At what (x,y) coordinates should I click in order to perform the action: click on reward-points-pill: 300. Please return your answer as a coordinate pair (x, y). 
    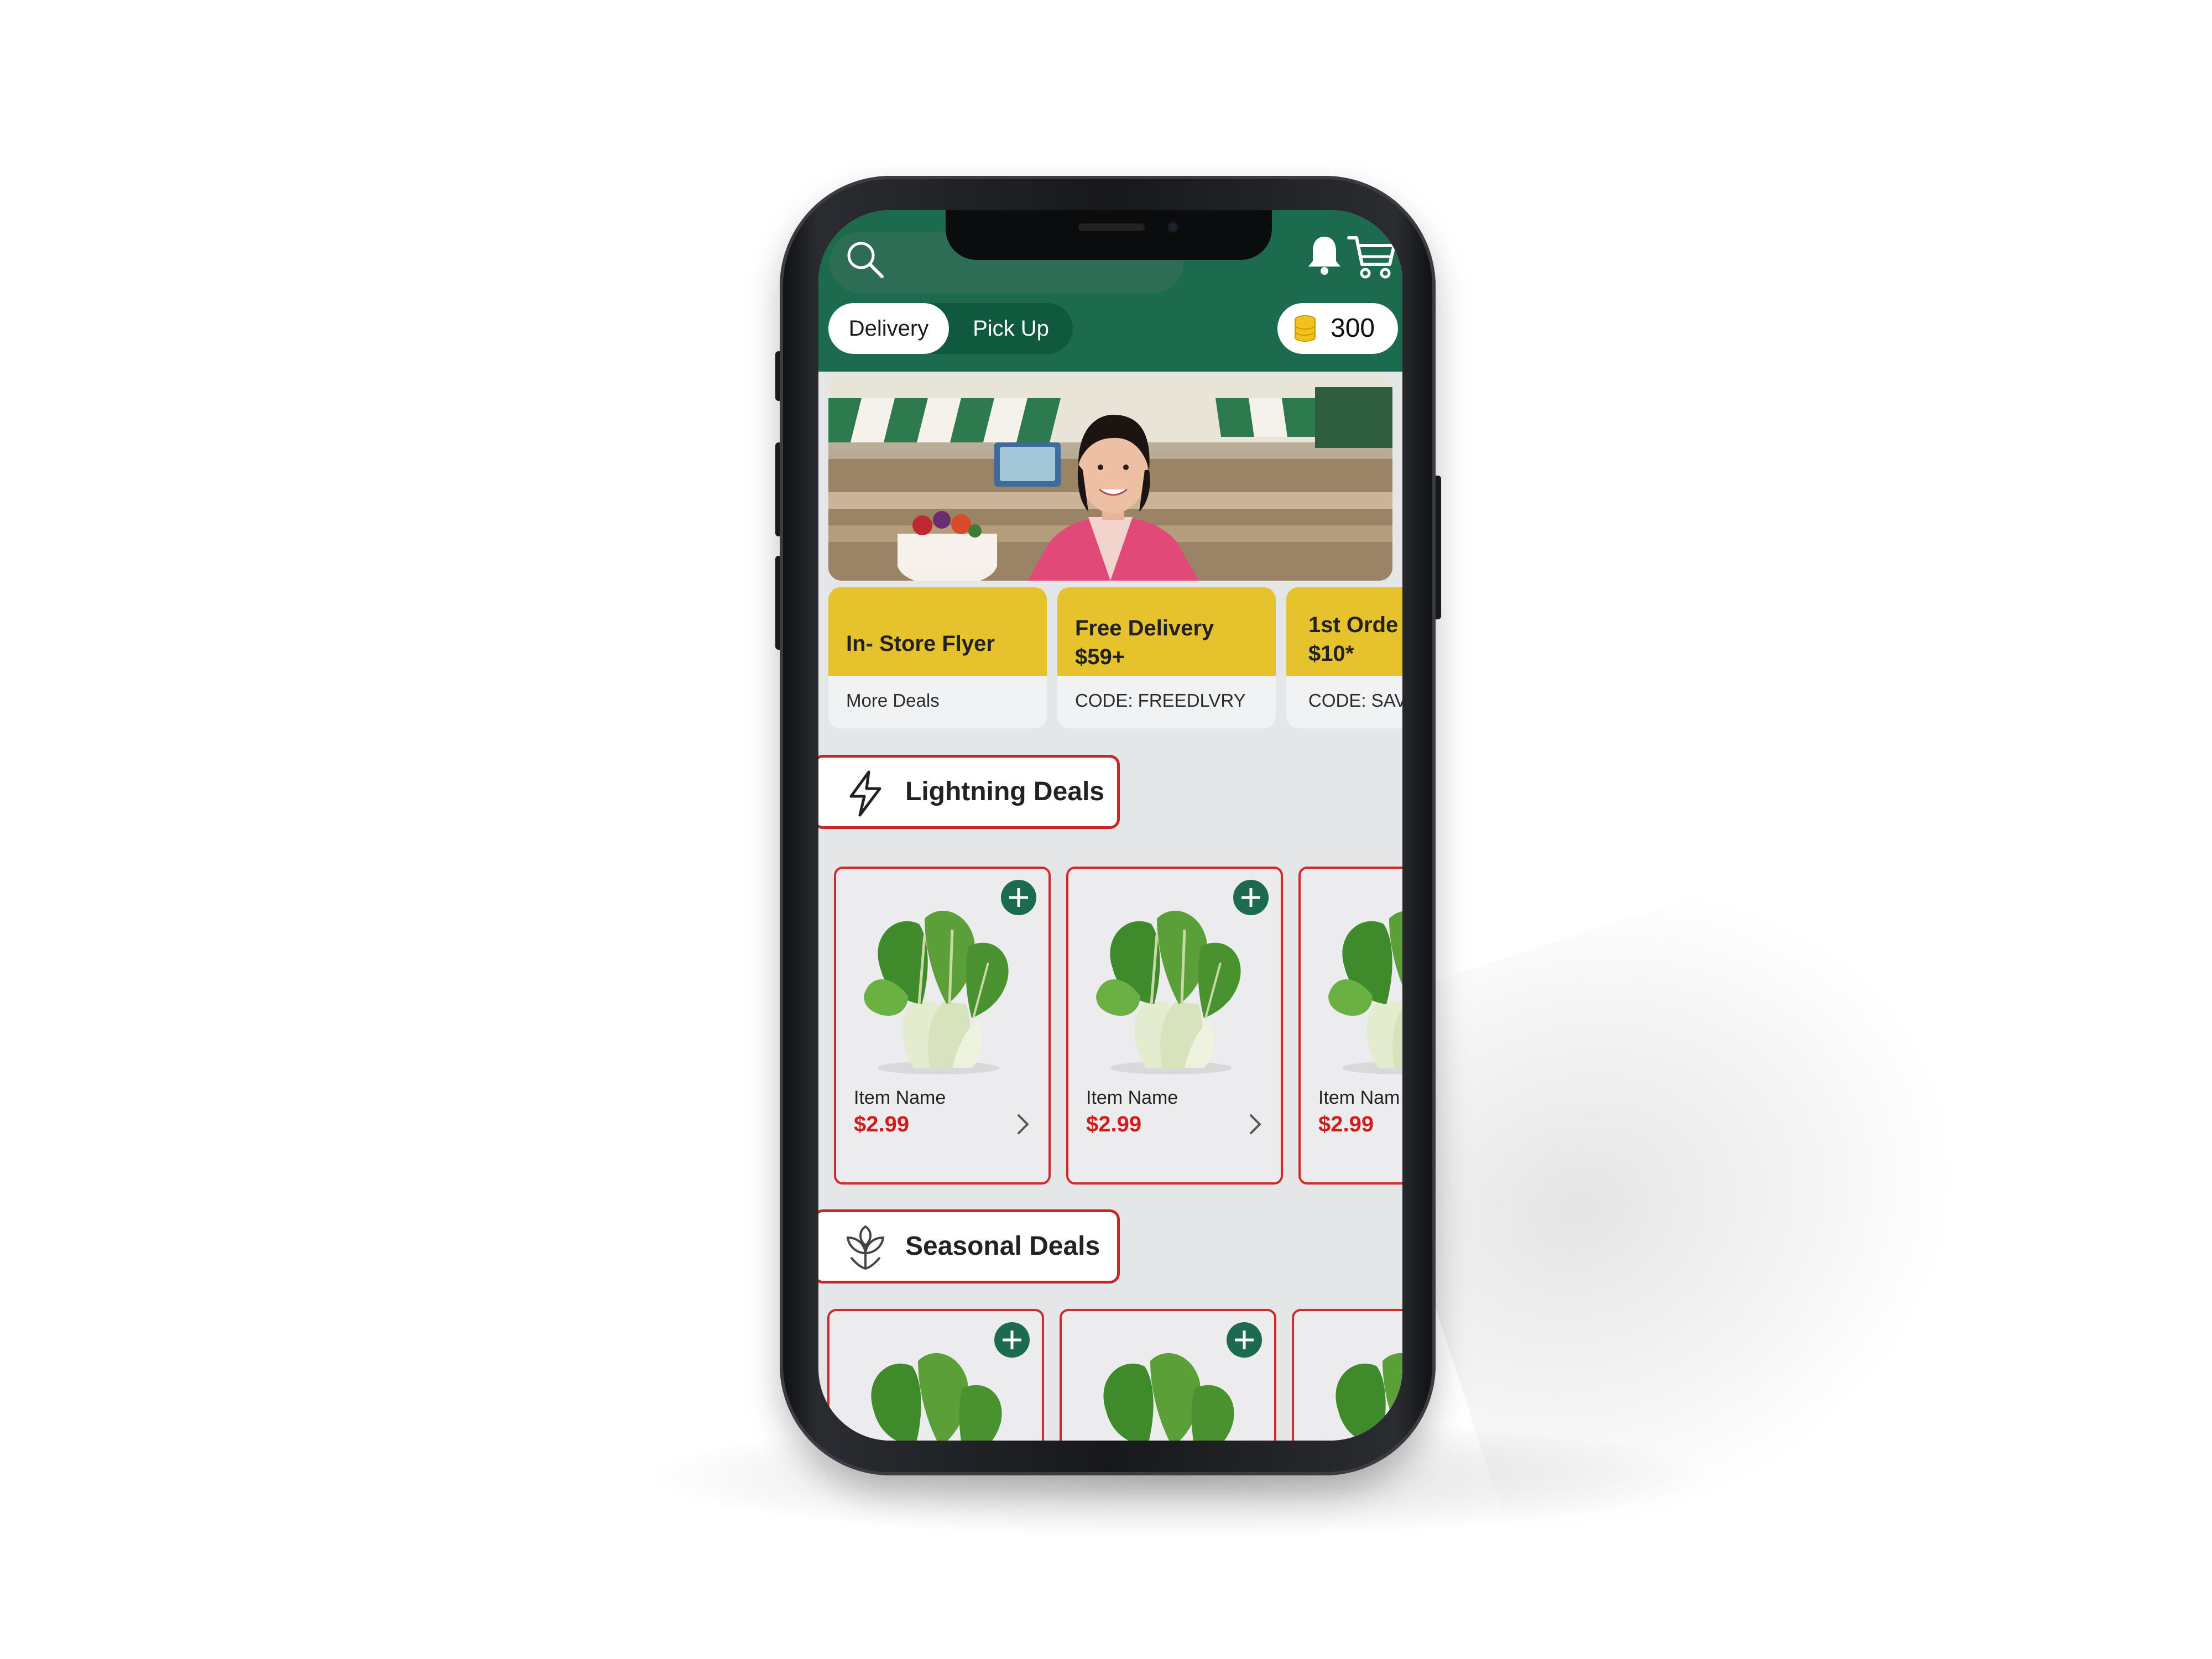
    Looking at the image, I should click on (1338, 329).